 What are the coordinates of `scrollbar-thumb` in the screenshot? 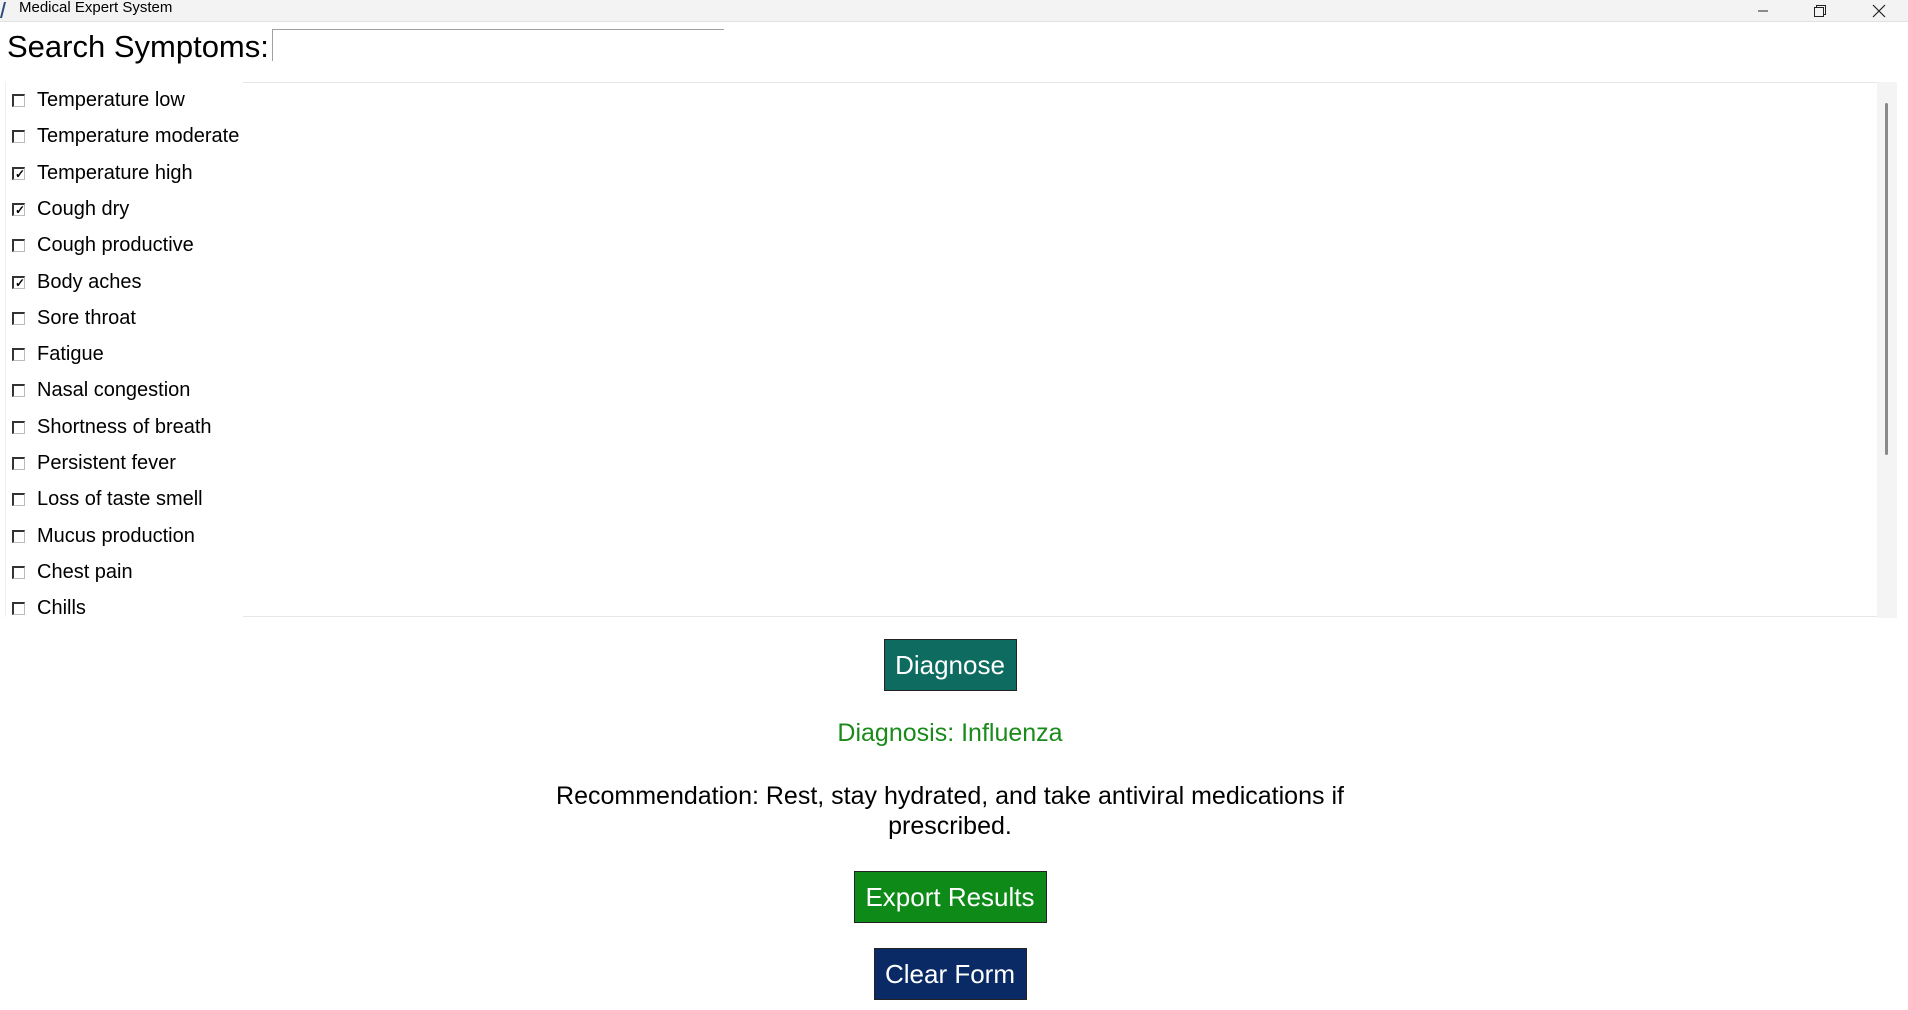 It's located at (1886, 279).